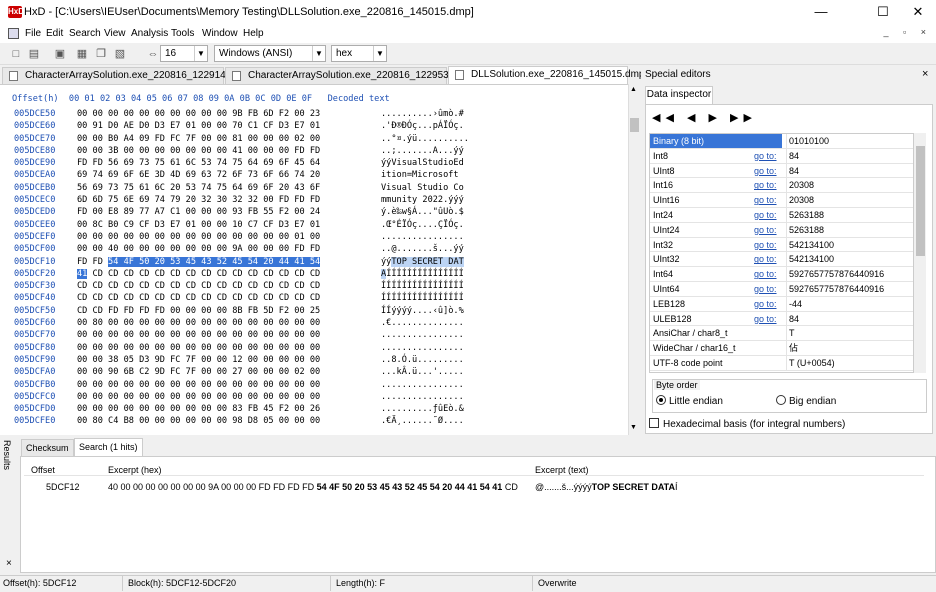 This screenshot has width=936, height=592. I want to click on inspector-row: AnsiChar / char8_t T, so click(781, 334).